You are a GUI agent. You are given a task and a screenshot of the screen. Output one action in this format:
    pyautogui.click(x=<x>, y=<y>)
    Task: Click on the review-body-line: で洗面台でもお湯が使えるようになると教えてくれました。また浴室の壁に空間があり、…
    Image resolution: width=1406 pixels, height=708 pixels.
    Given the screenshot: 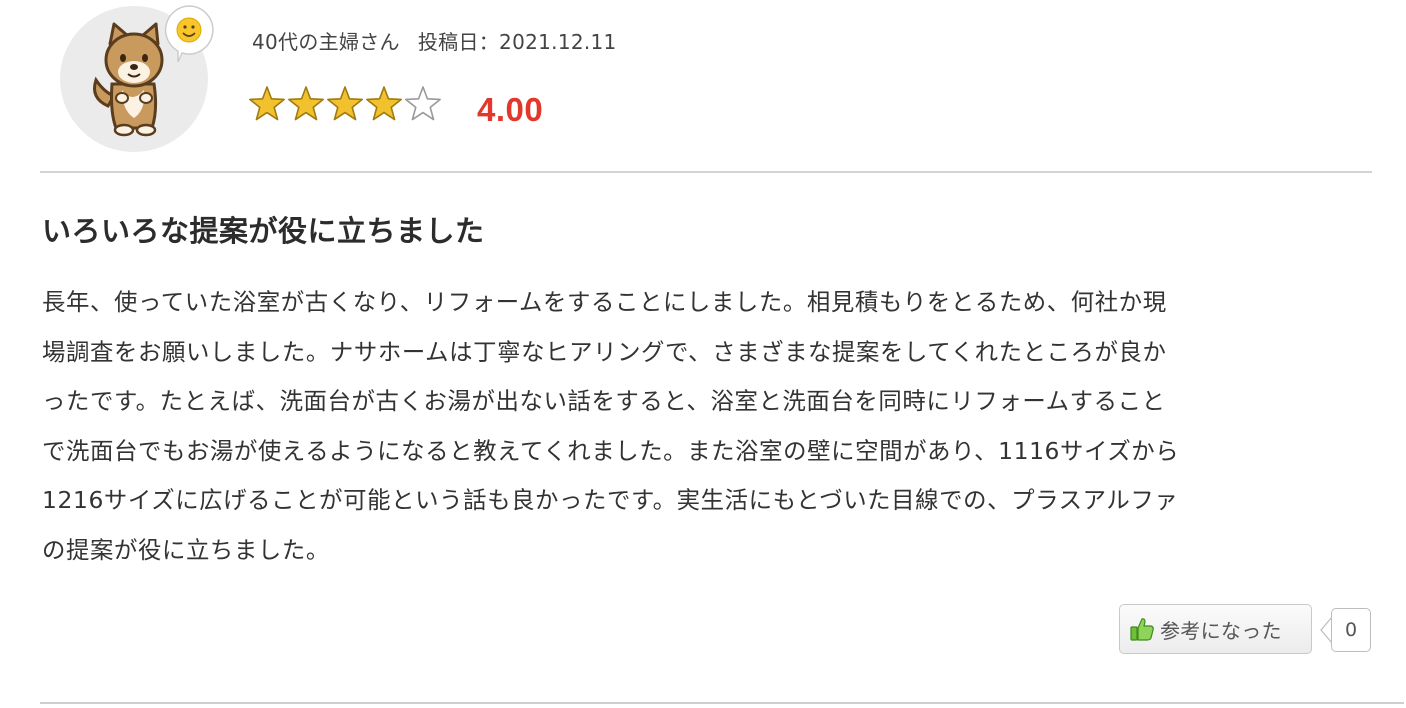 What is the action you would take?
    pyautogui.click(x=611, y=450)
    